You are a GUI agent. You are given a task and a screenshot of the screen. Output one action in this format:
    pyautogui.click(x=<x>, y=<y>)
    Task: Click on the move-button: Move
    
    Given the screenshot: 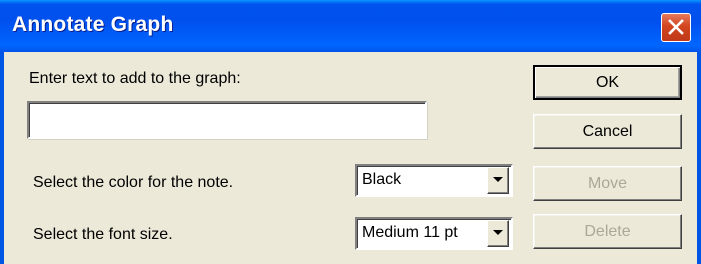 What is the action you would take?
    pyautogui.click(x=607, y=183)
    